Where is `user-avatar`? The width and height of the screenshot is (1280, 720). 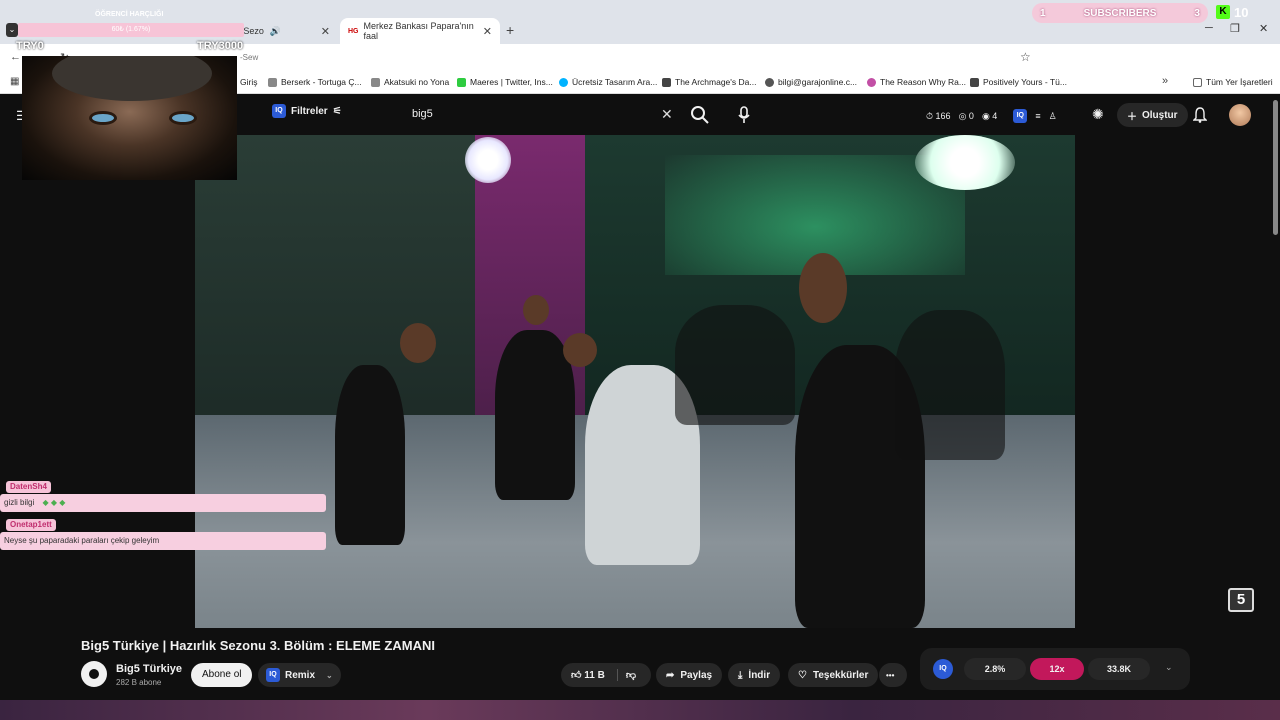 user-avatar is located at coordinates (1240, 115).